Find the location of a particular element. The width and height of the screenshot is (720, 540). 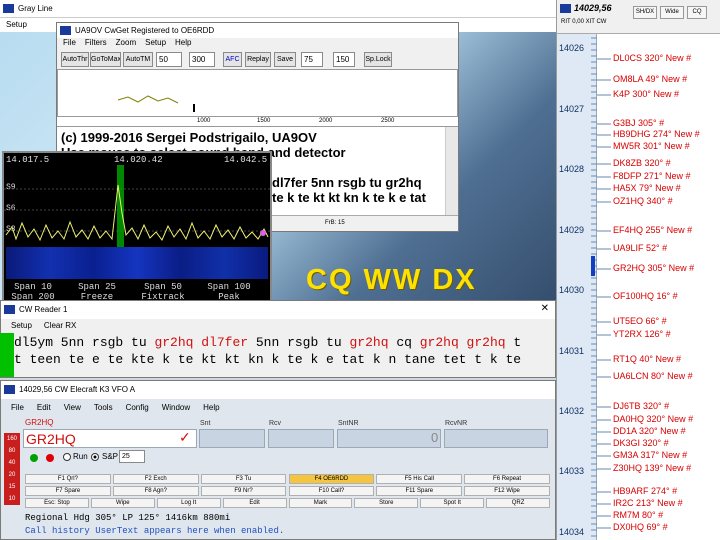

spot-item: UT5EO 66° # is located at coordinates (640, 321).